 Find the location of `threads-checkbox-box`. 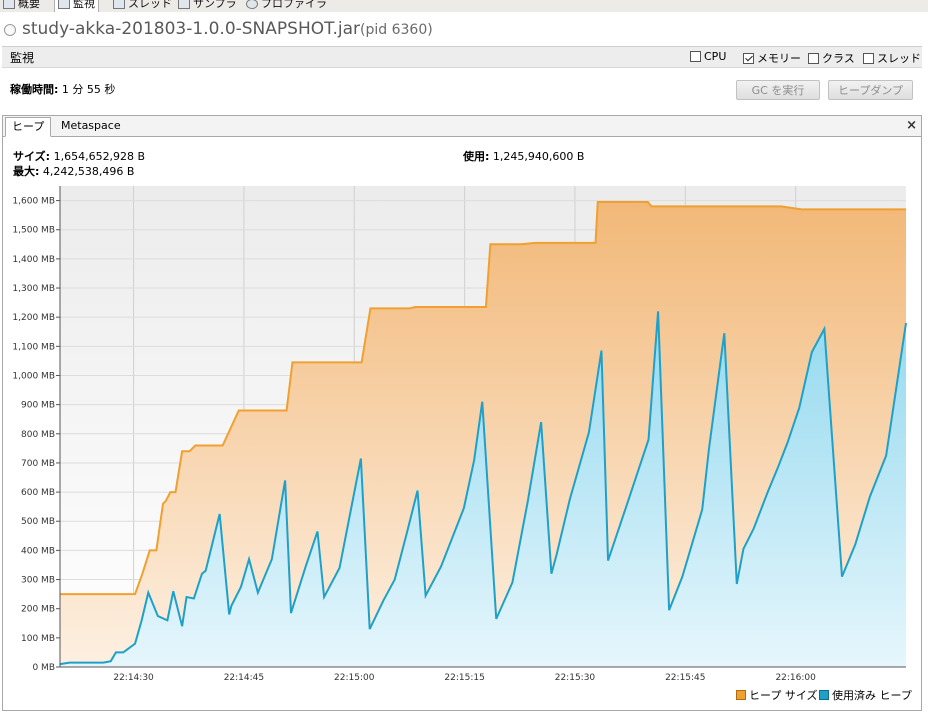

threads-checkbox-box is located at coordinates (868, 58).